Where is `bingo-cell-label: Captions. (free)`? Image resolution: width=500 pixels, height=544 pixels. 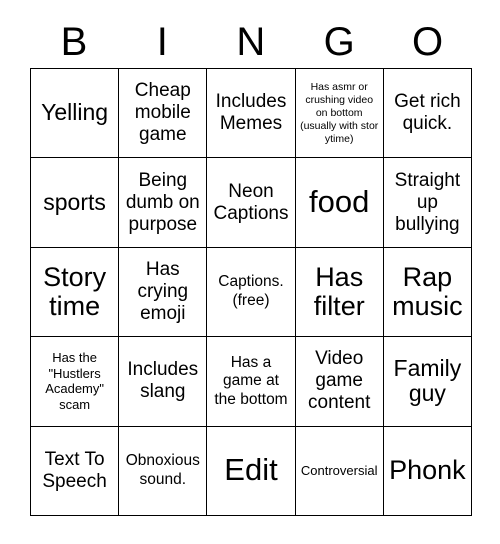
bingo-cell-label: Captions. (free) is located at coordinates (251, 291).